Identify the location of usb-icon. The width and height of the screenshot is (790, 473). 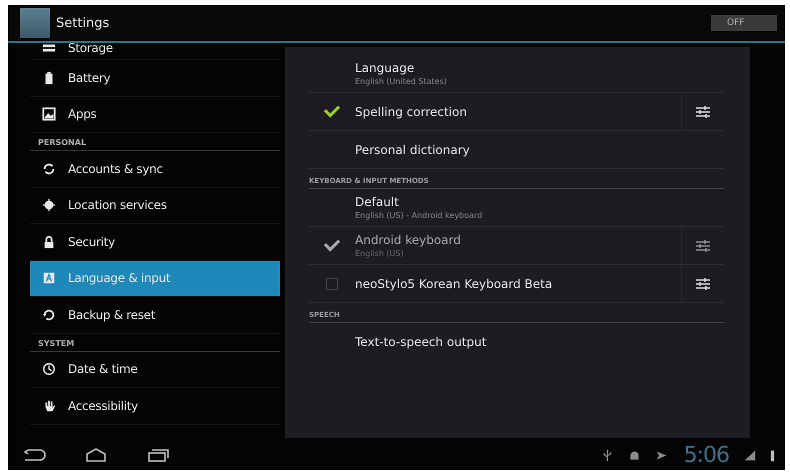
(607, 455).